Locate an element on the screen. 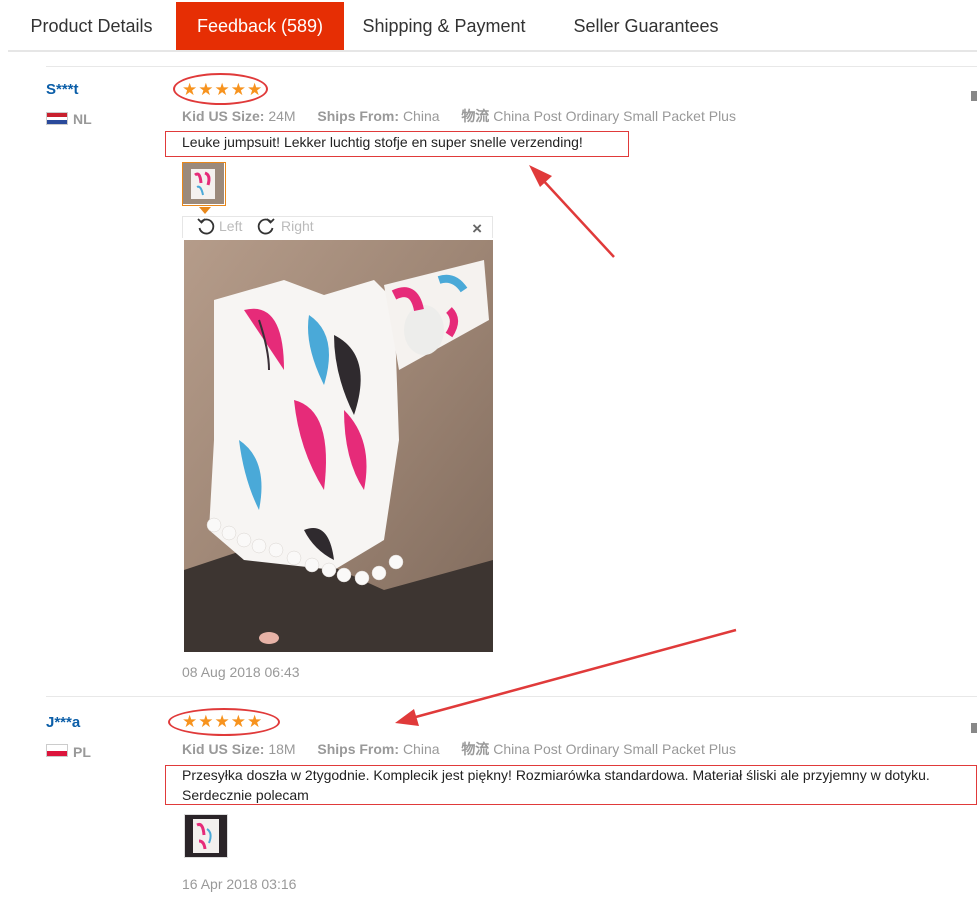 This screenshot has width=977, height=901. rotate-right-icon is located at coordinates (266, 226).